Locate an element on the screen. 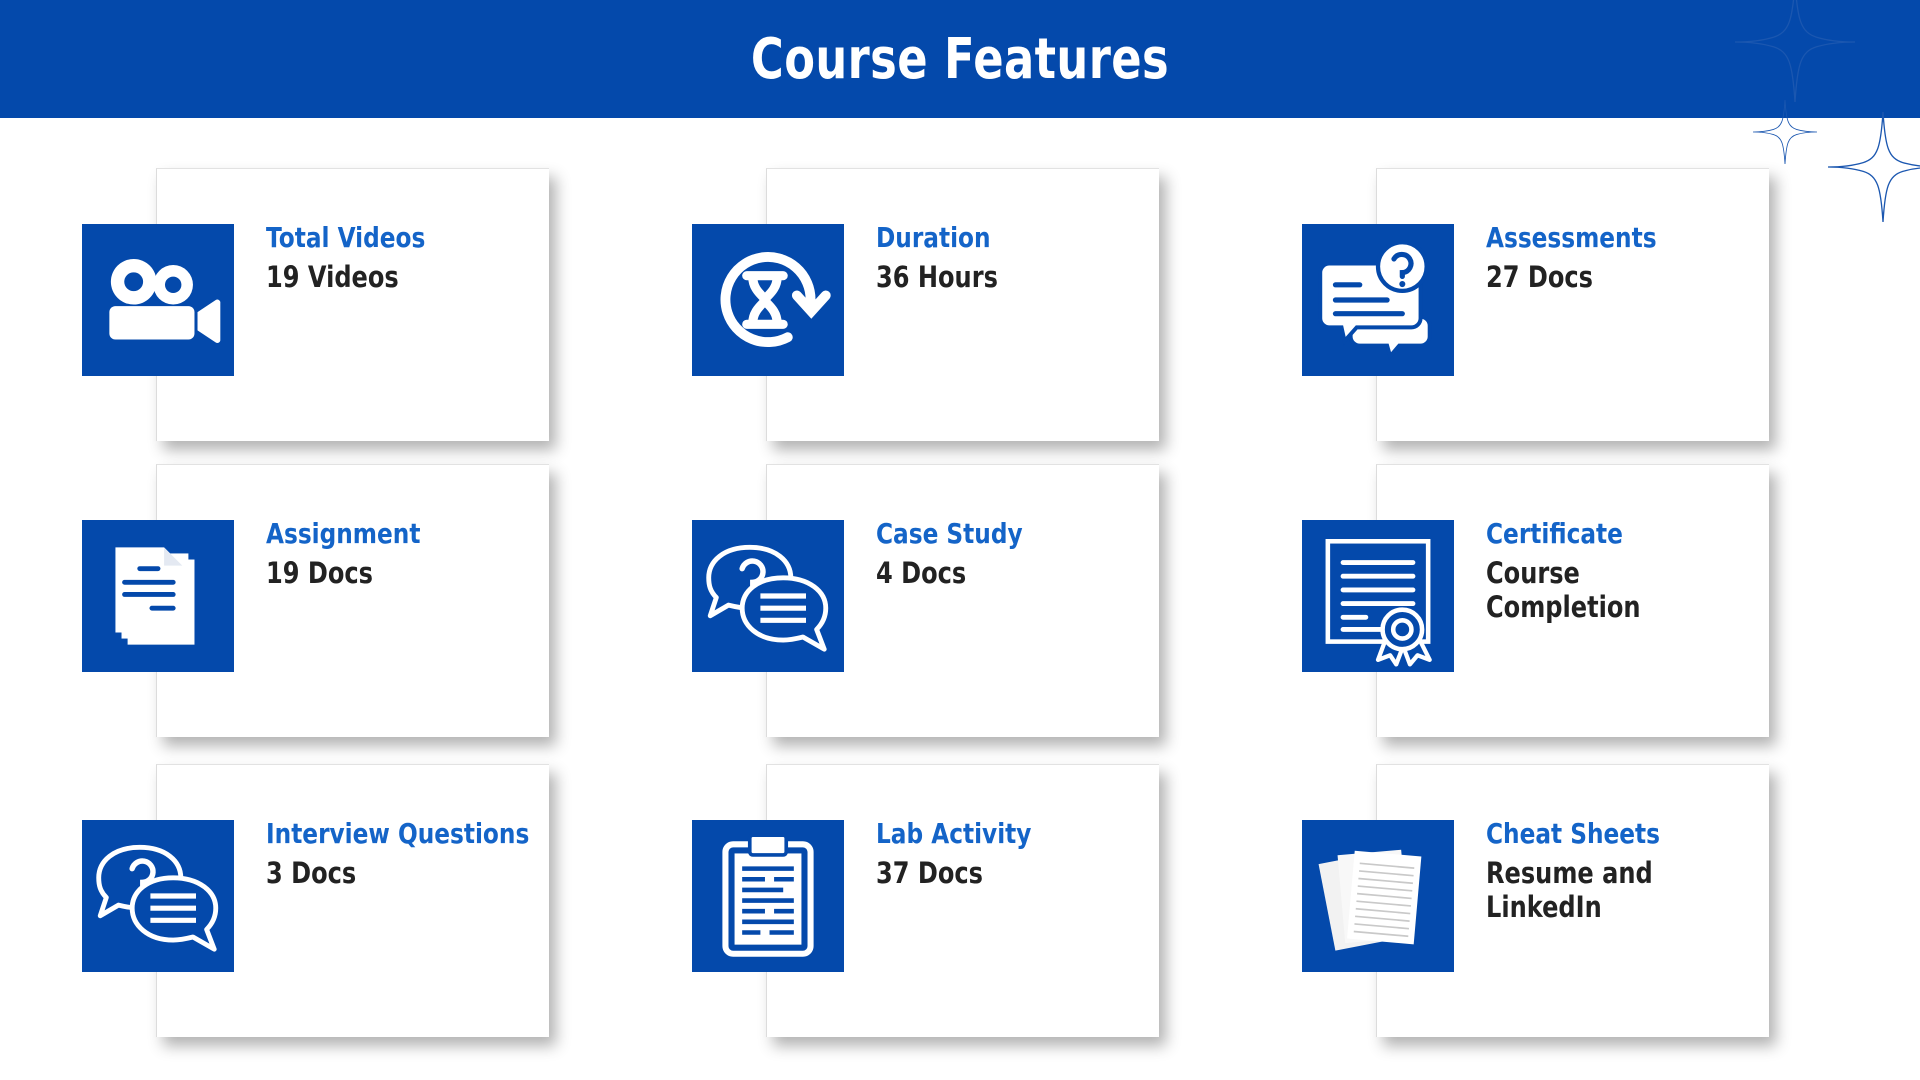  question-chat-card-icon is located at coordinates (1378, 300).